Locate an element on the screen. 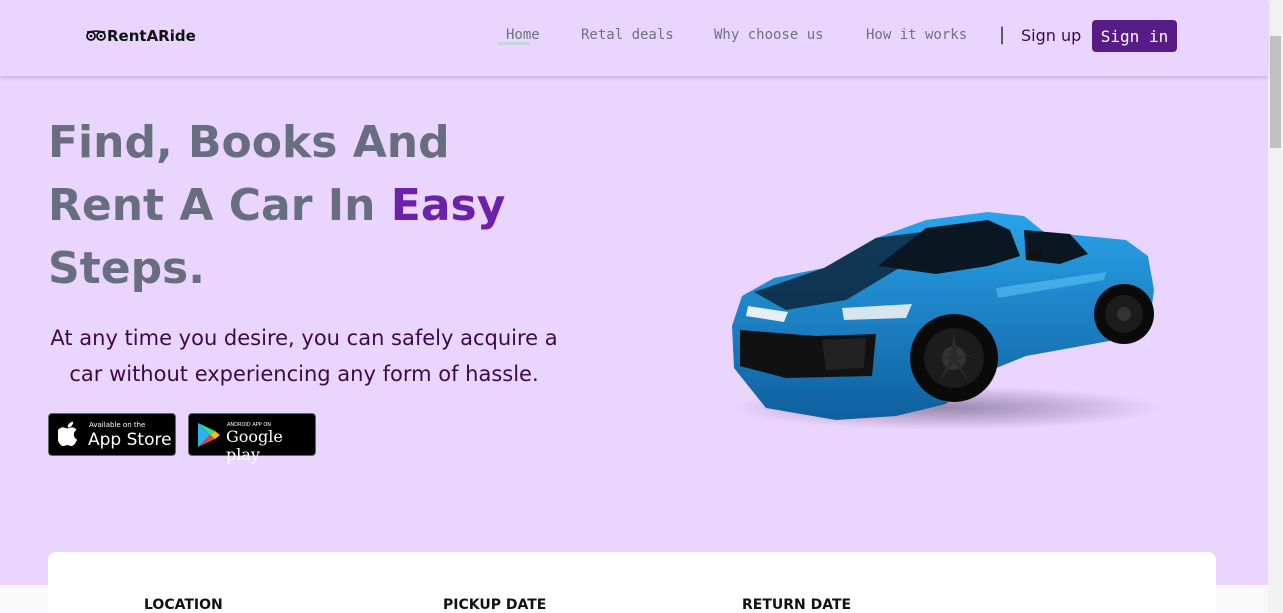 The width and height of the screenshot is (1283, 613). location-label: LOCATION is located at coordinates (183, 605).